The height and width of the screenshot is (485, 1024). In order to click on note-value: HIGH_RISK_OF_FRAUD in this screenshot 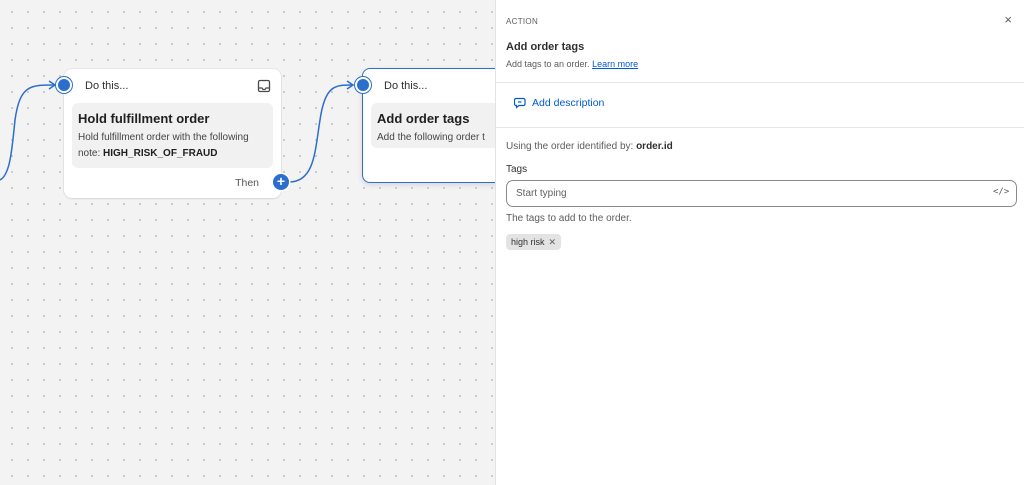, I will do `click(160, 153)`.